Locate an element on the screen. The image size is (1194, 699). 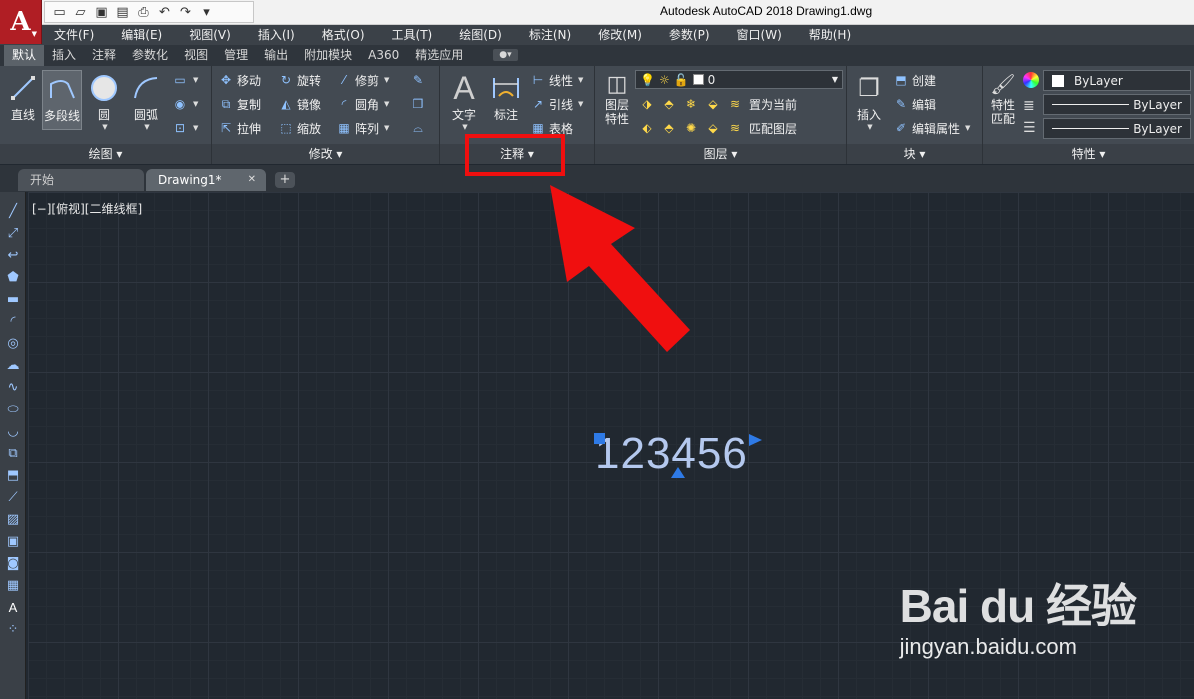
table-icon: ▦ is located at coordinates (13, 585).